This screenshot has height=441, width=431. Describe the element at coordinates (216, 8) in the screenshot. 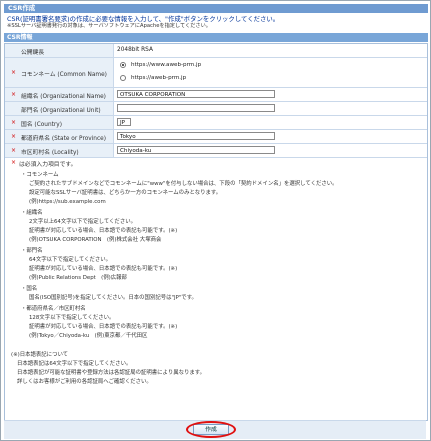

I see `page-title: CSR作成` at that location.